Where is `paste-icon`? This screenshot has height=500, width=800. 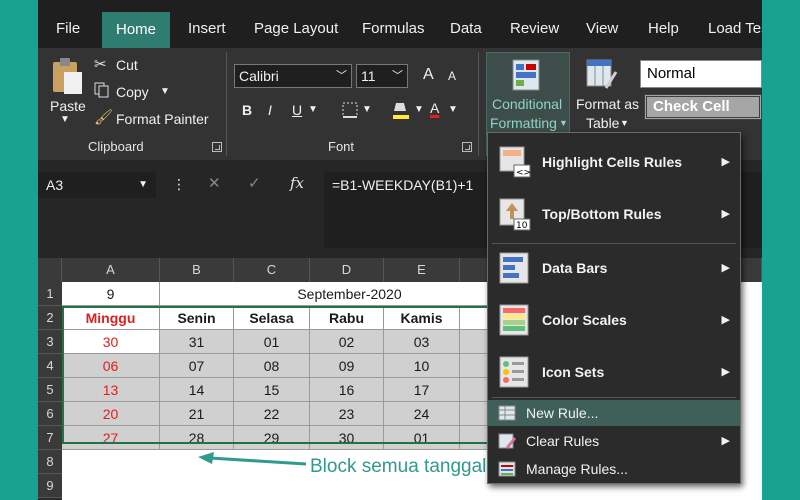
paste-icon is located at coordinates (67, 76).